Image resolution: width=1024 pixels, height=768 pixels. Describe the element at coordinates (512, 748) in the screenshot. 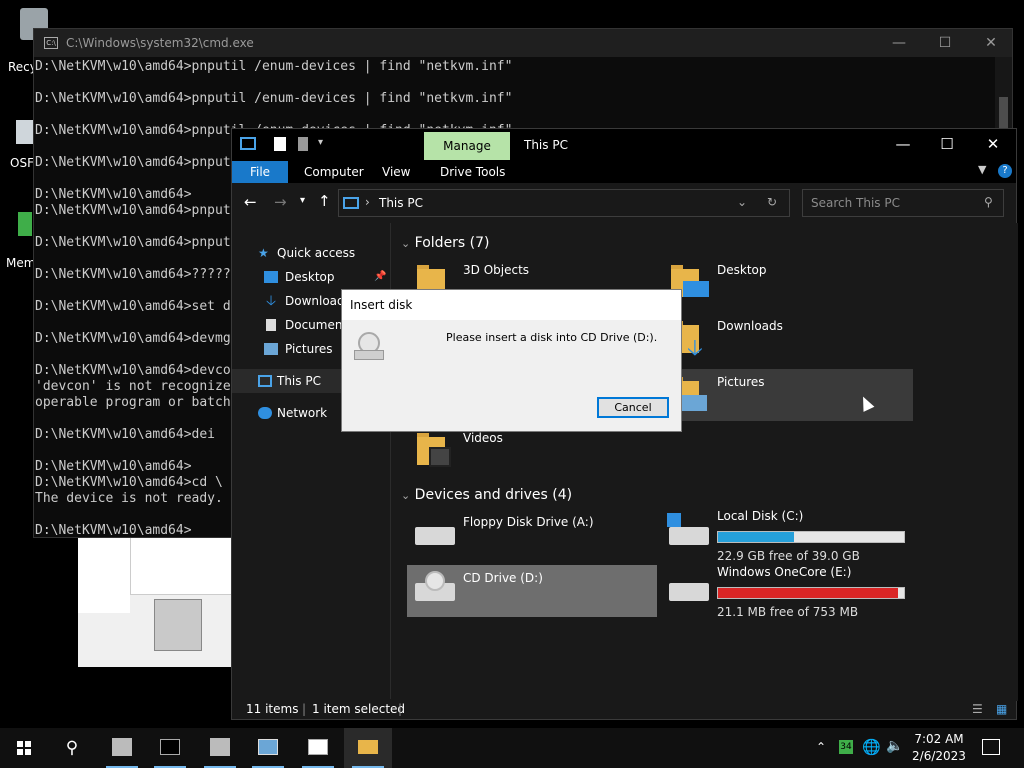

I see `taskbar: ⚲ ⌃ 34 🌐 🔈 7:02 AM 2/6/2023` at that location.